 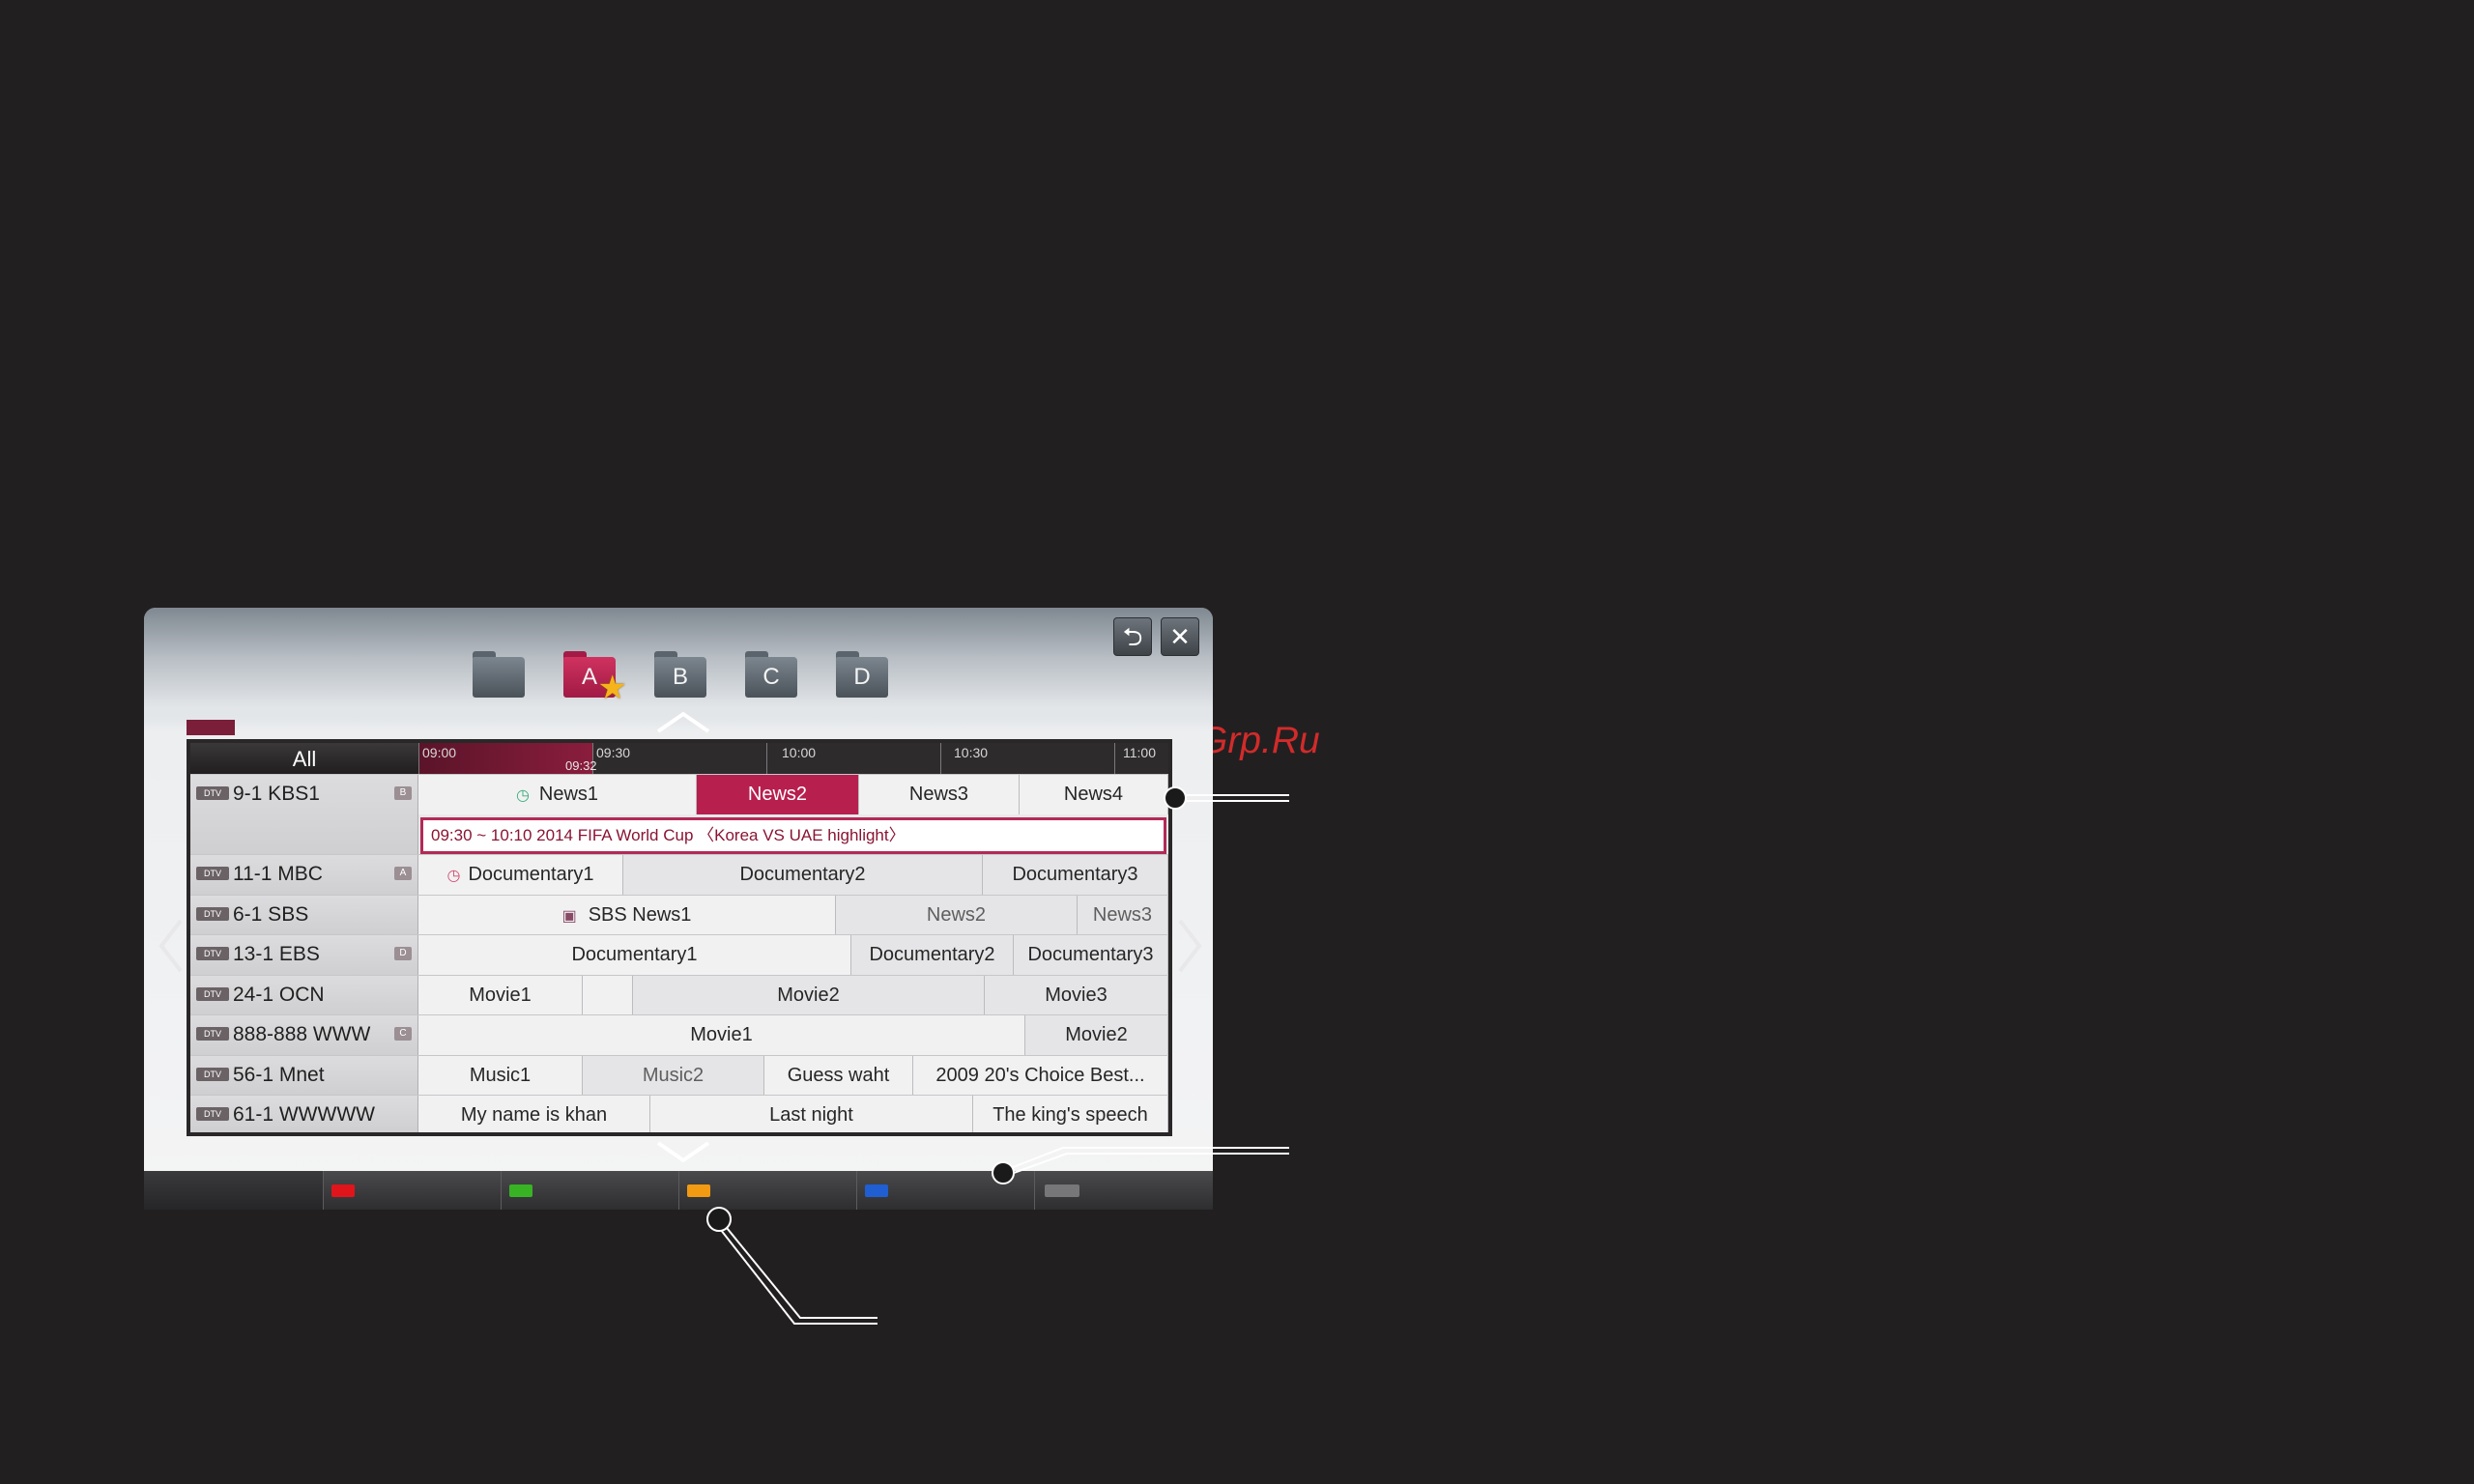 I want to click on channel-cell: DTV 11-1 MBC A, so click(x=304, y=875).